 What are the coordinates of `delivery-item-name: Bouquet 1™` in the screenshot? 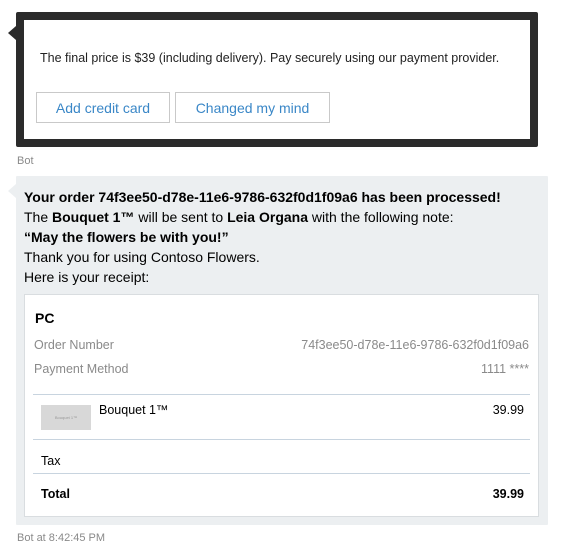 It's located at (93, 217).